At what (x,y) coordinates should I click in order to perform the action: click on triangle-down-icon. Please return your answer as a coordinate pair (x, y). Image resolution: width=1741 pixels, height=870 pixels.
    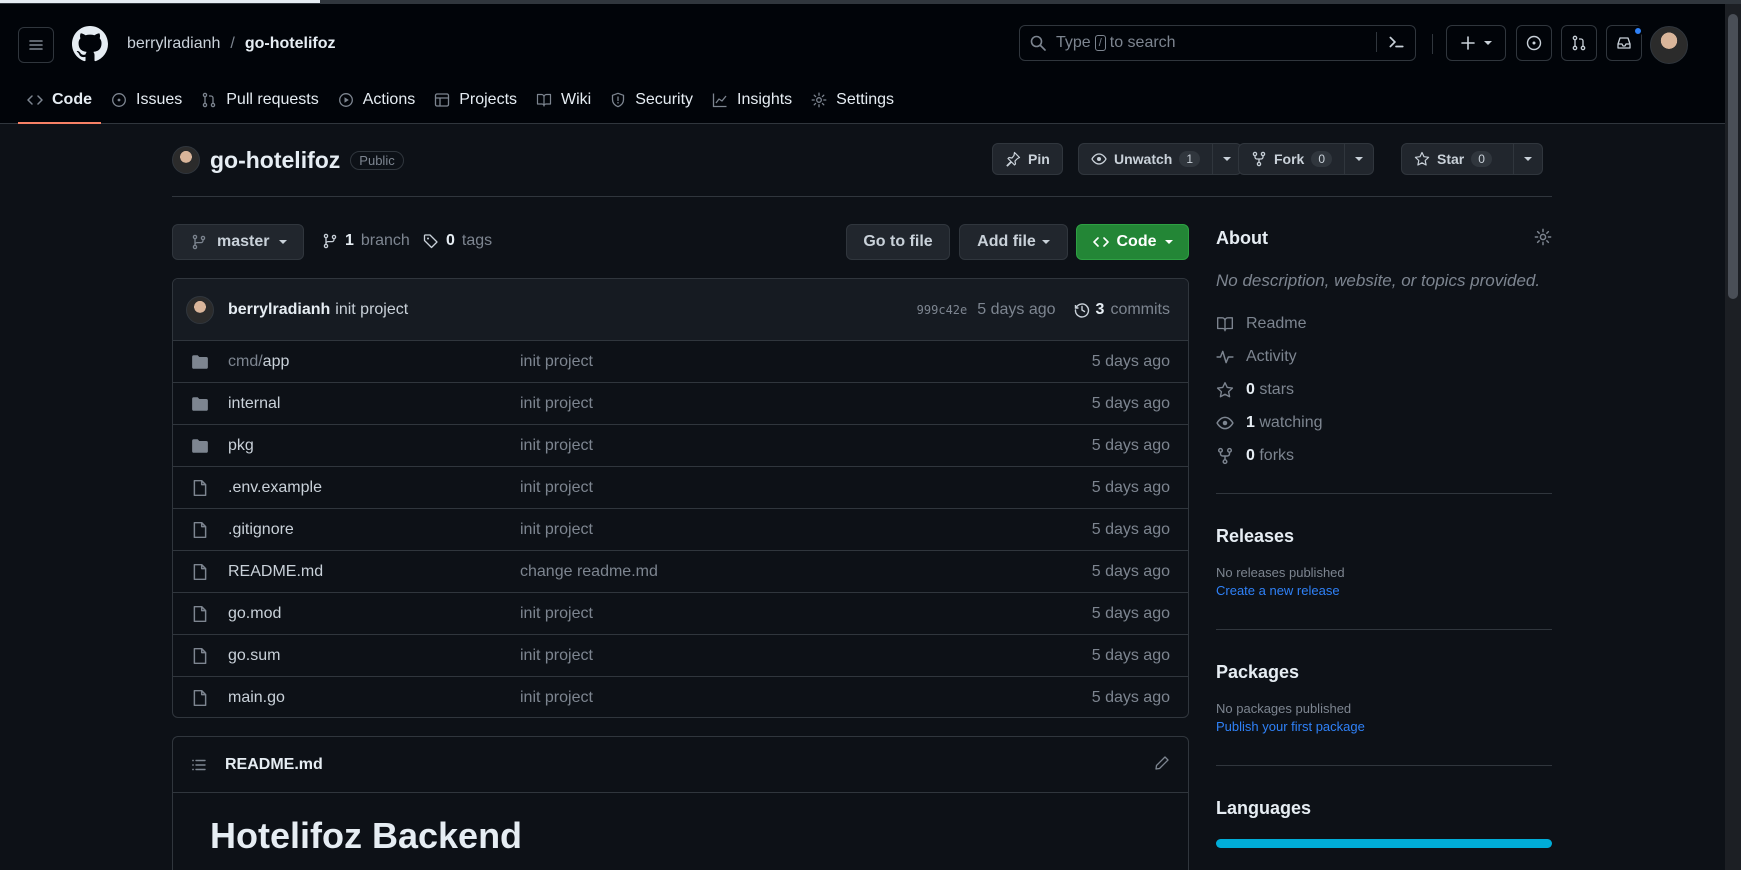
    Looking at the image, I should click on (1227, 159).